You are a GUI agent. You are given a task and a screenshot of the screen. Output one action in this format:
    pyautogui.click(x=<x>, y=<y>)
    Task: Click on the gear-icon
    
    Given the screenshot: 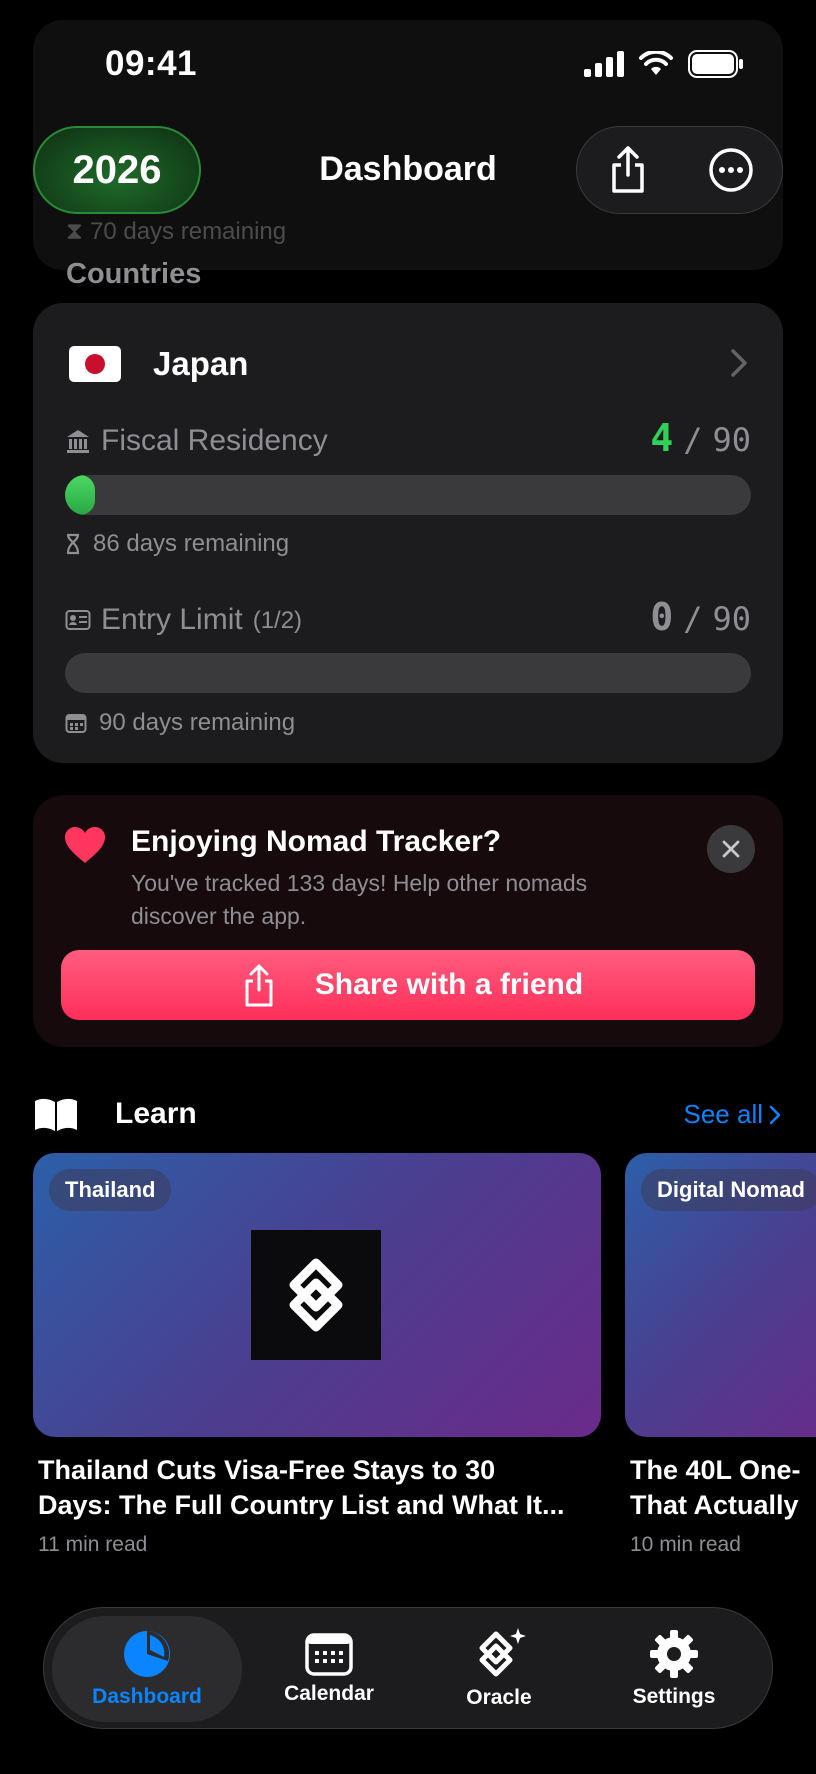 What is the action you would take?
    pyautogui.click(x=674, y=1654)
    